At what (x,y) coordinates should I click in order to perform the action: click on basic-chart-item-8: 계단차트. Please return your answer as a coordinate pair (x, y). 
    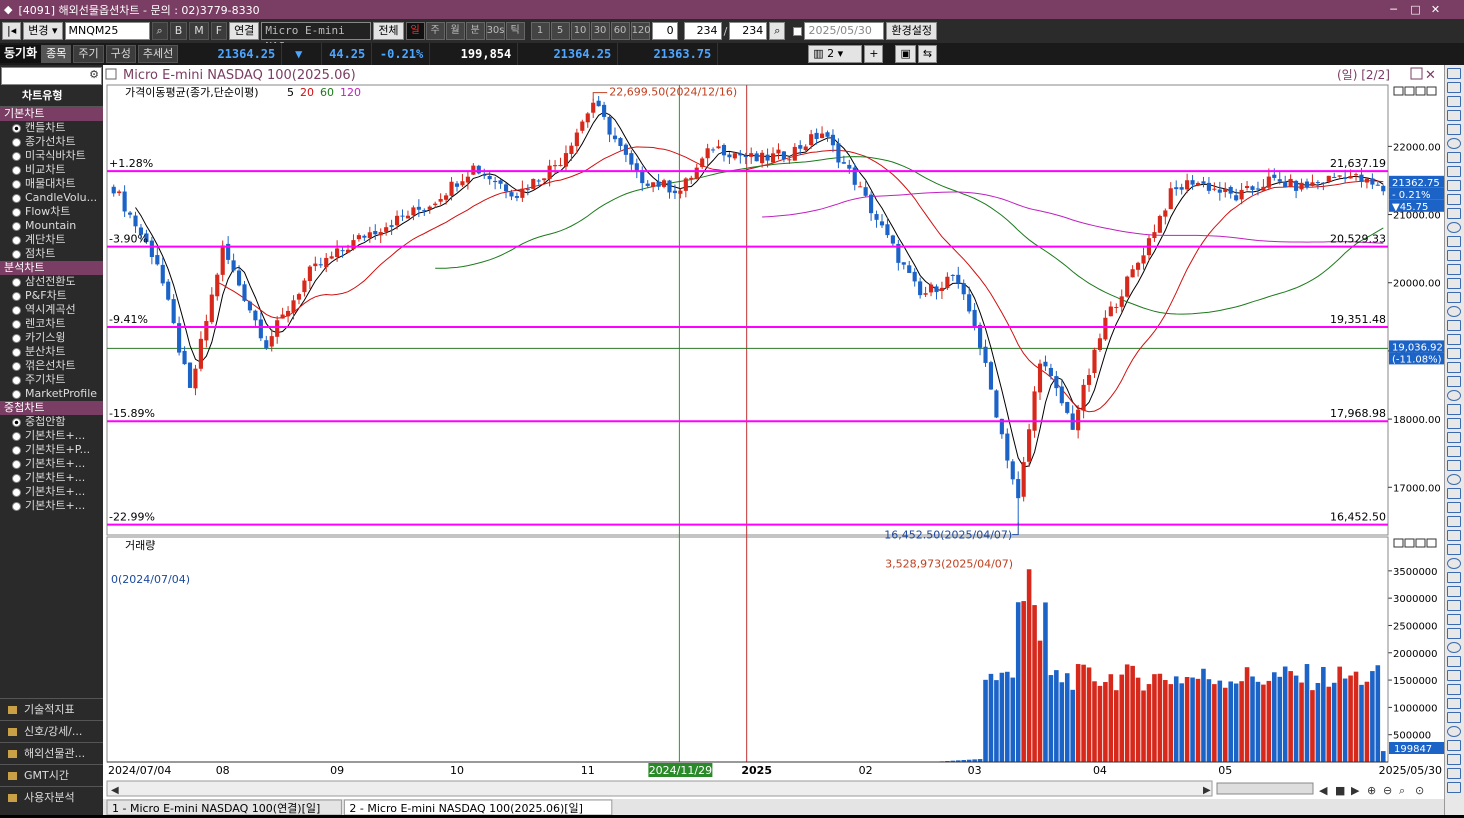
    Looking at the image, I should click on (51, 240).